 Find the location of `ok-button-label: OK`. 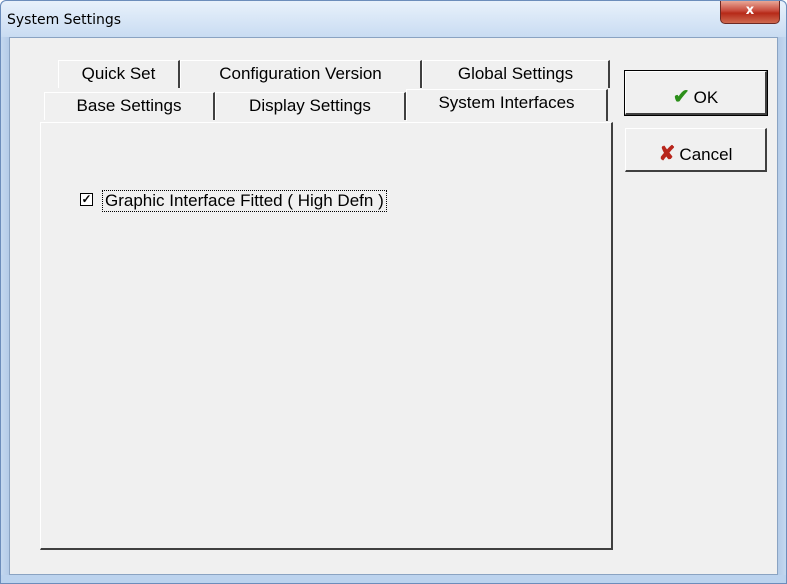

ok-button-label: OK is located at coordinates (706, 97).